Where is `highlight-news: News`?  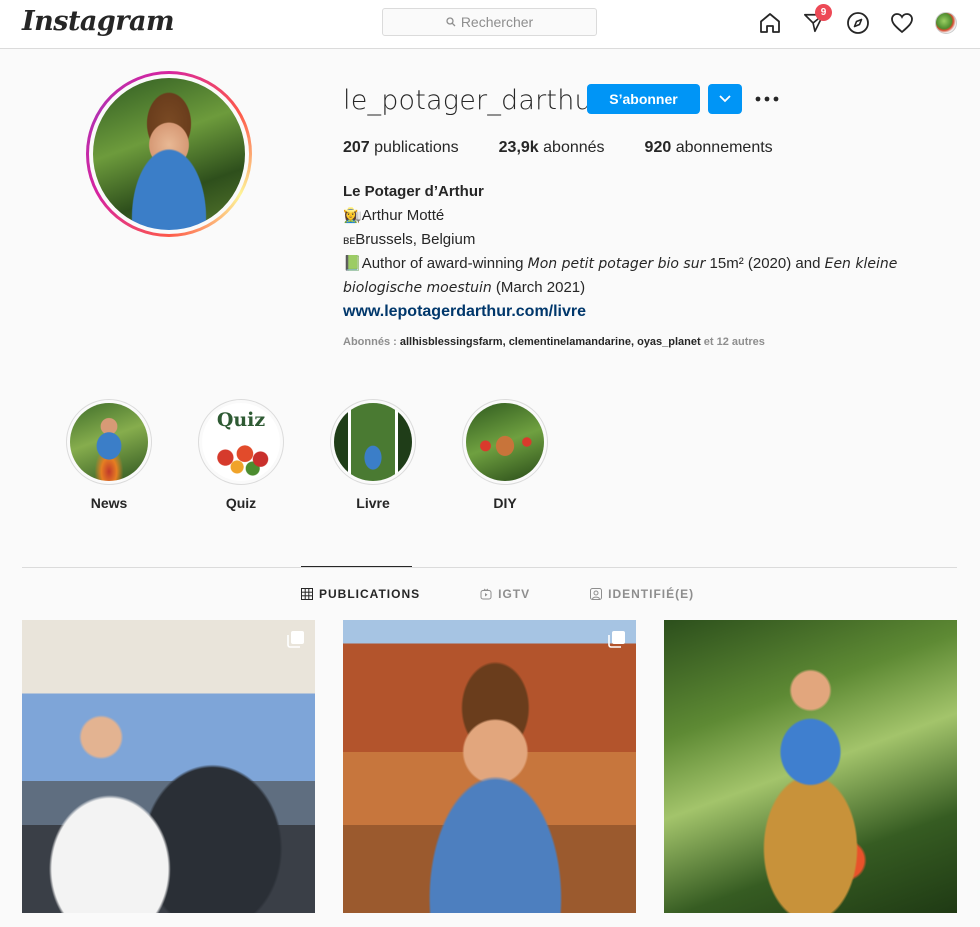
highlight-news: News is located at coordinates (109, 455).